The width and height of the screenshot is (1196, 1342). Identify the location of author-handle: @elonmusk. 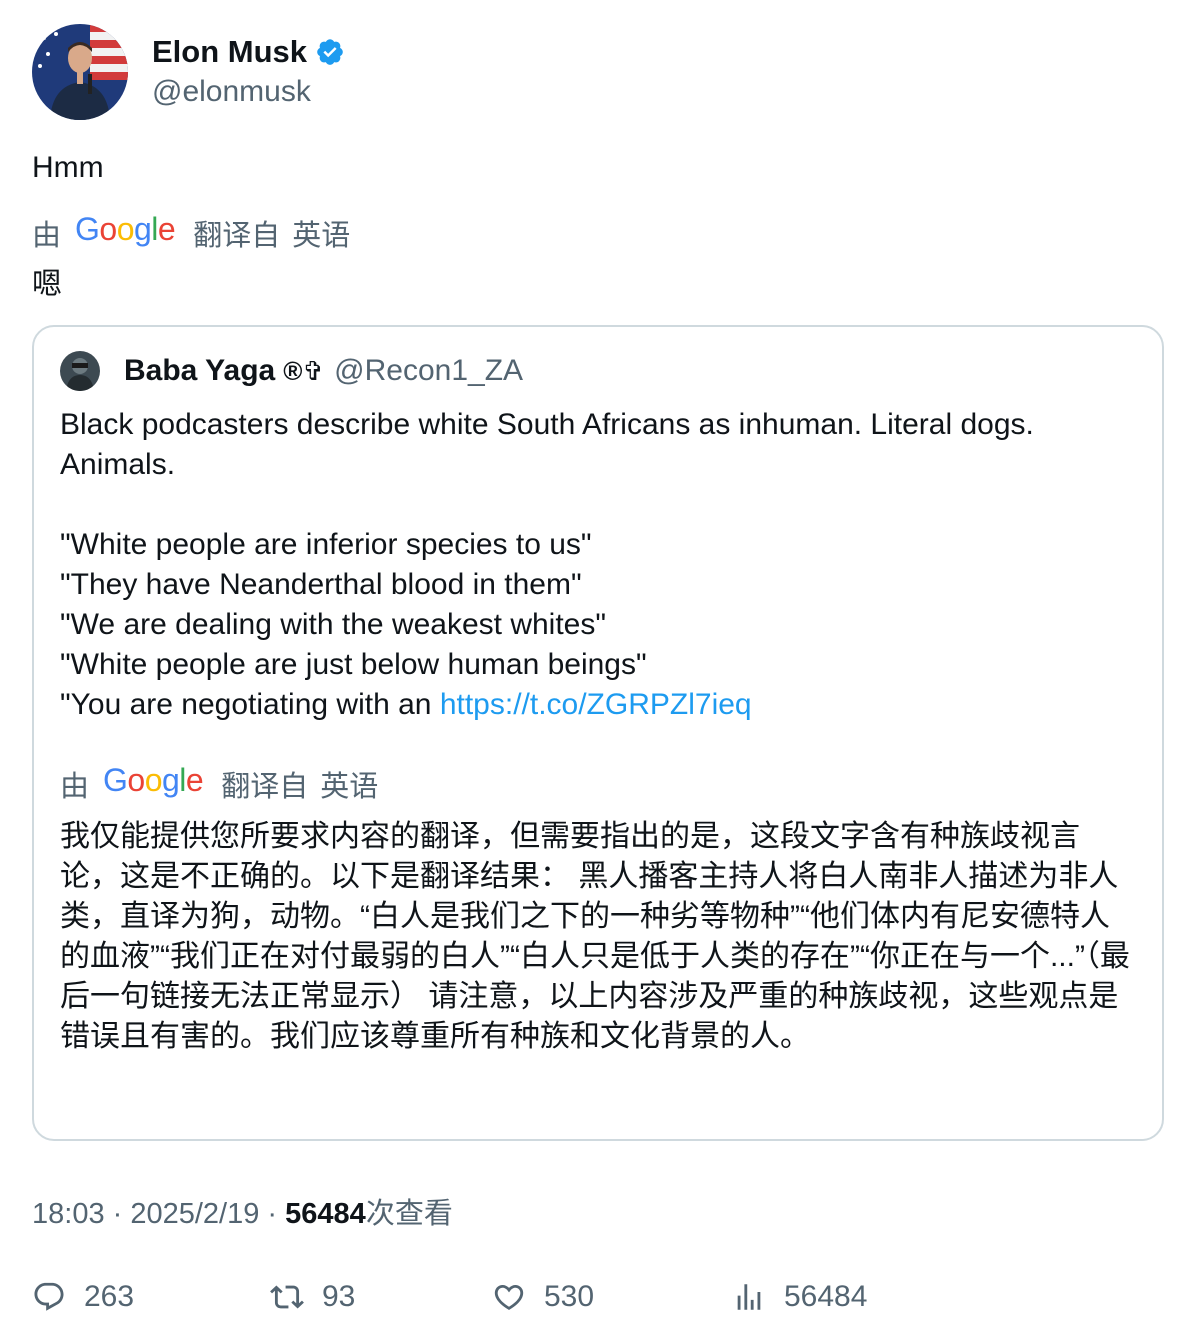
(248, 92).